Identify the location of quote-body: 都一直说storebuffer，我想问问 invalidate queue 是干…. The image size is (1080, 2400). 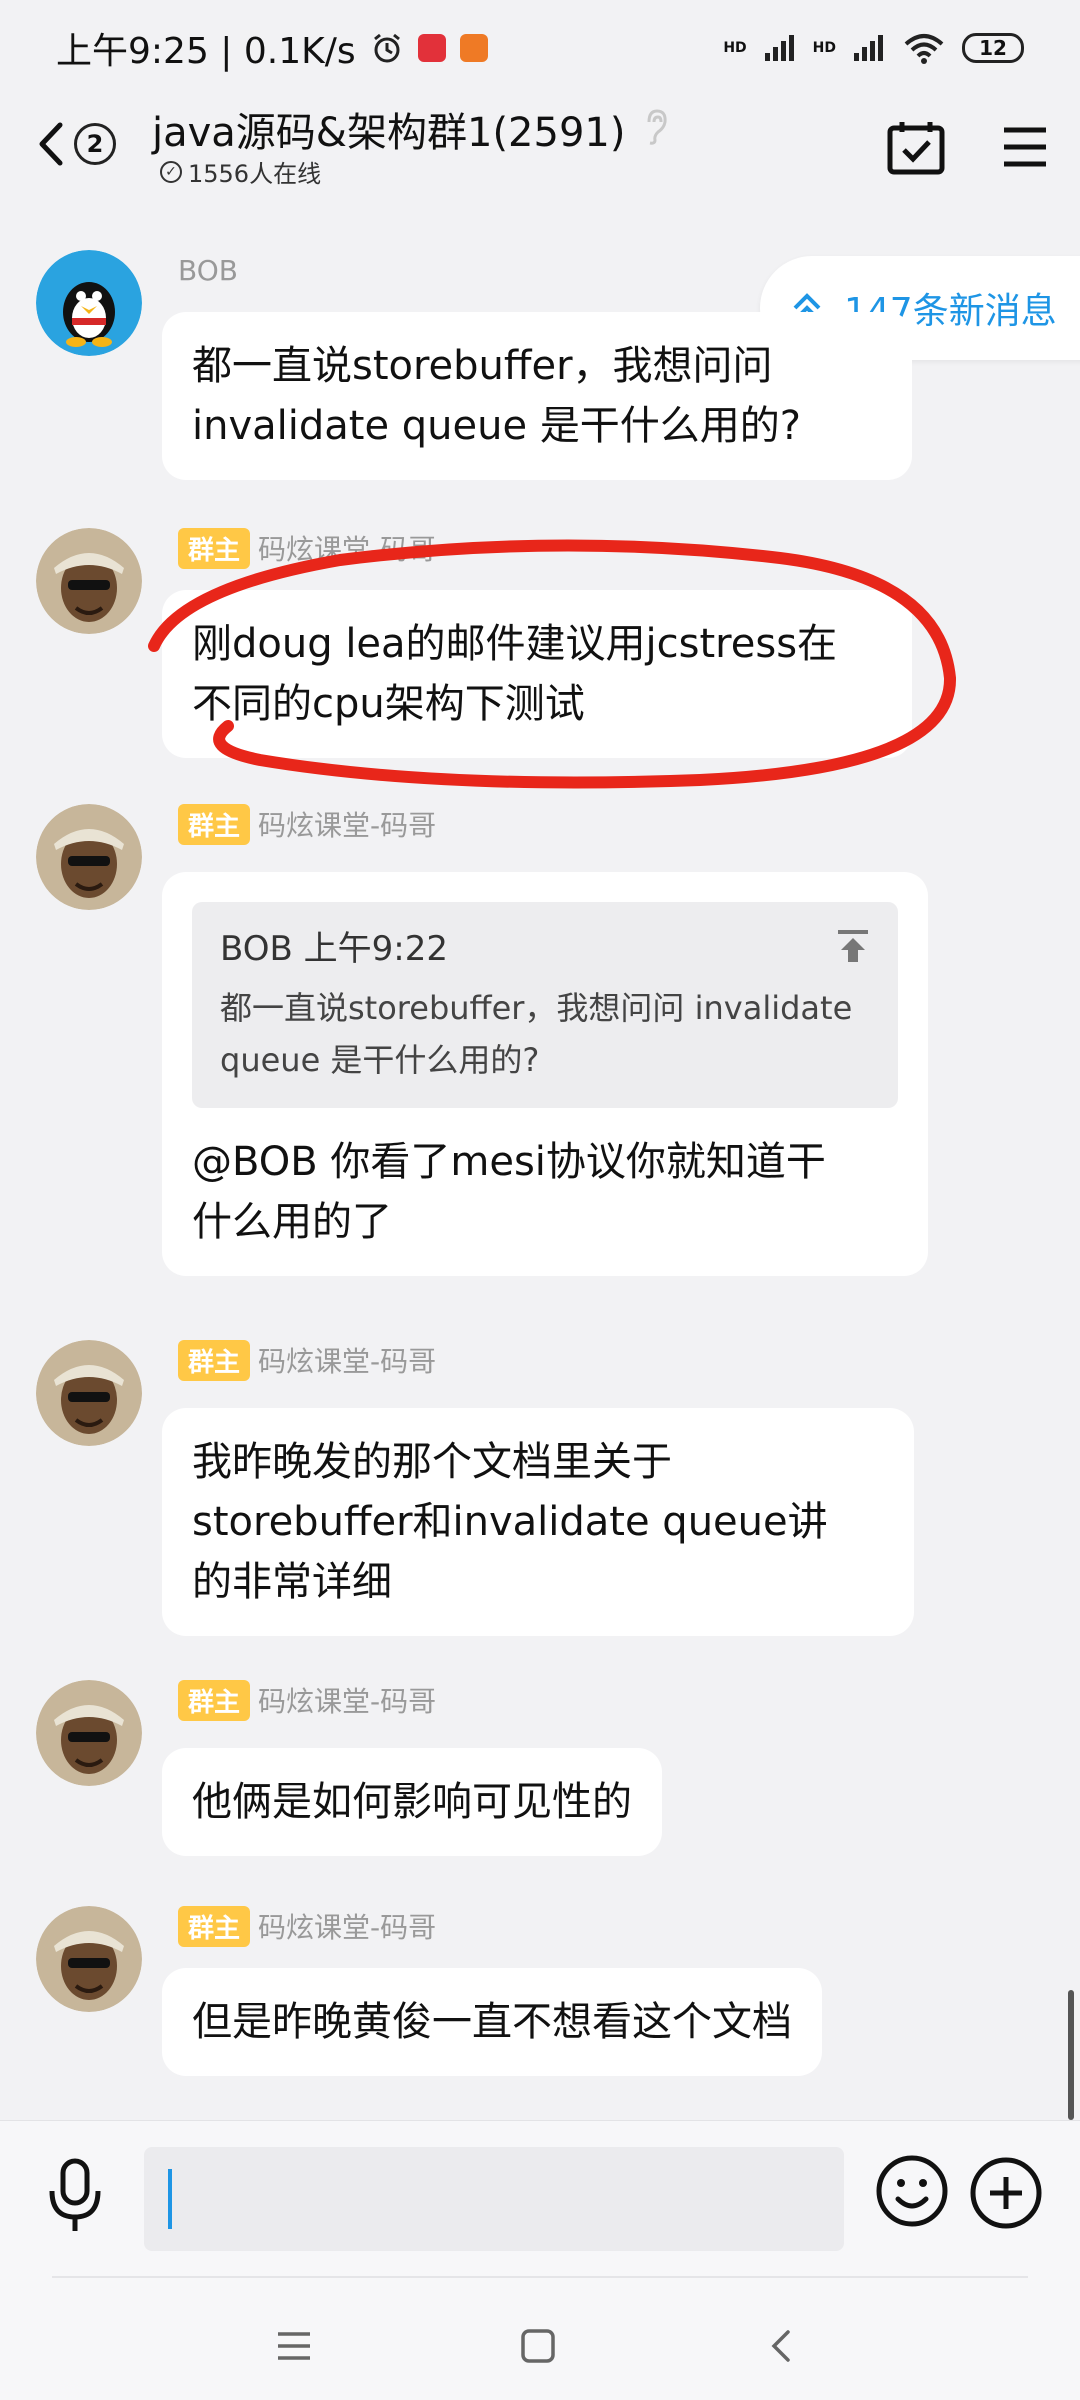
(545, 1034).